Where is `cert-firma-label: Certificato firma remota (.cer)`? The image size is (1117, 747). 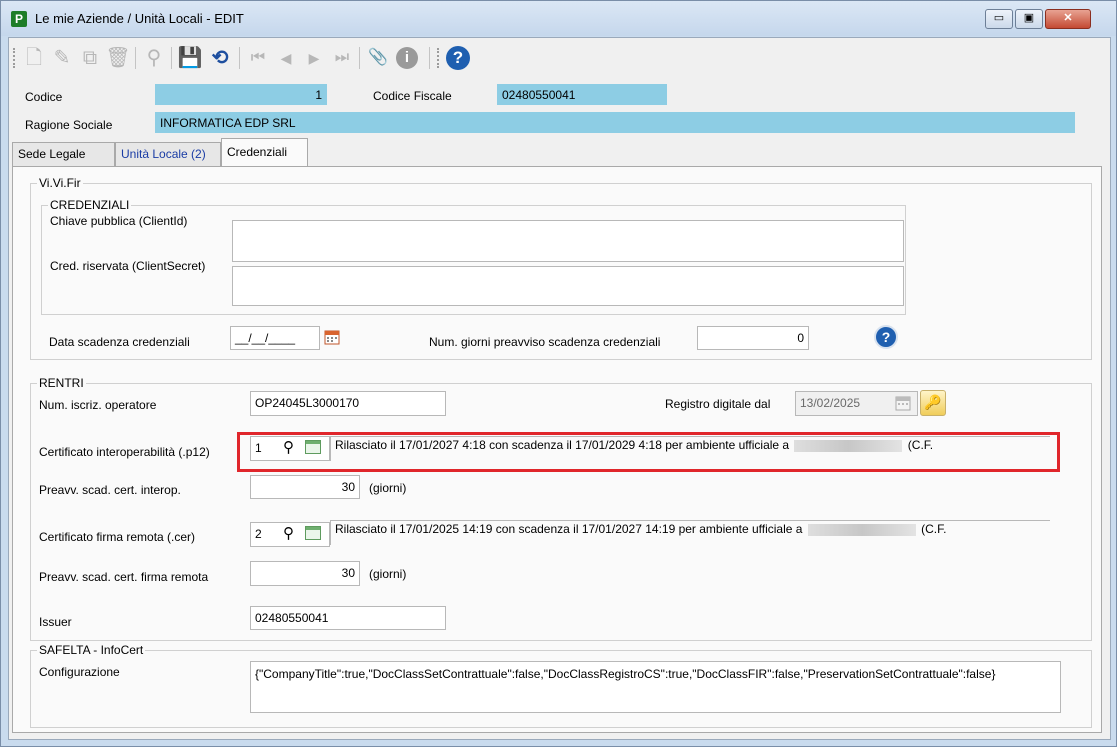 cert-firma-label: Certificato firma remota (.cer) is located at coordinates (117, 537).